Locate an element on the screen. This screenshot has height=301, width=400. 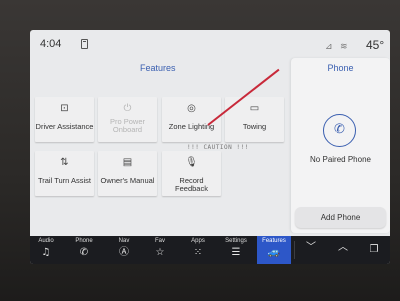
nav-label: Nav is located at coordinates (124, 241).